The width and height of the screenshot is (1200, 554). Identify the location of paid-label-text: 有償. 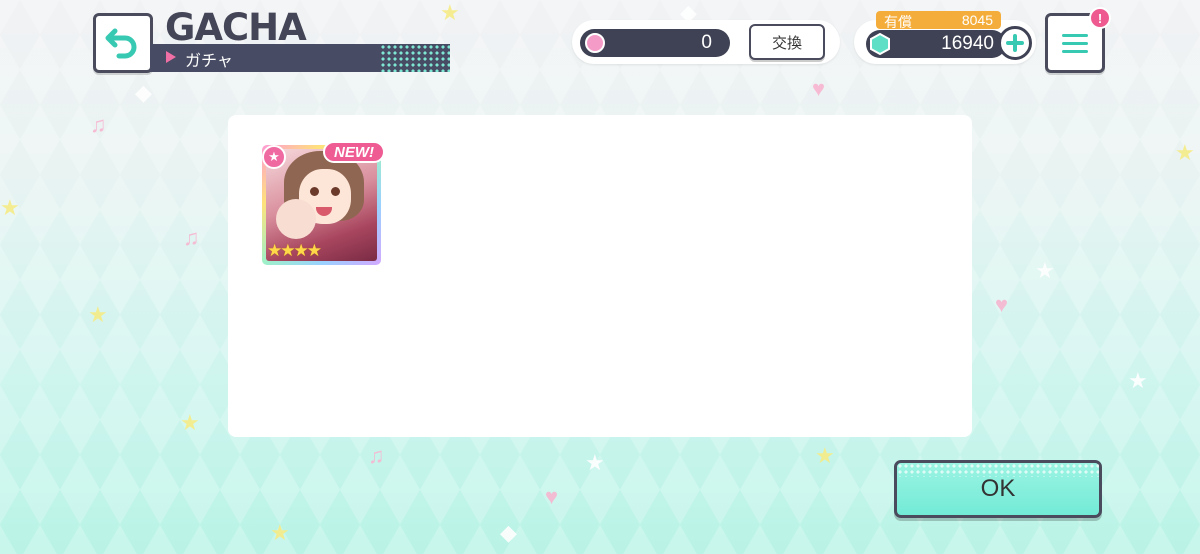
(898, 22).